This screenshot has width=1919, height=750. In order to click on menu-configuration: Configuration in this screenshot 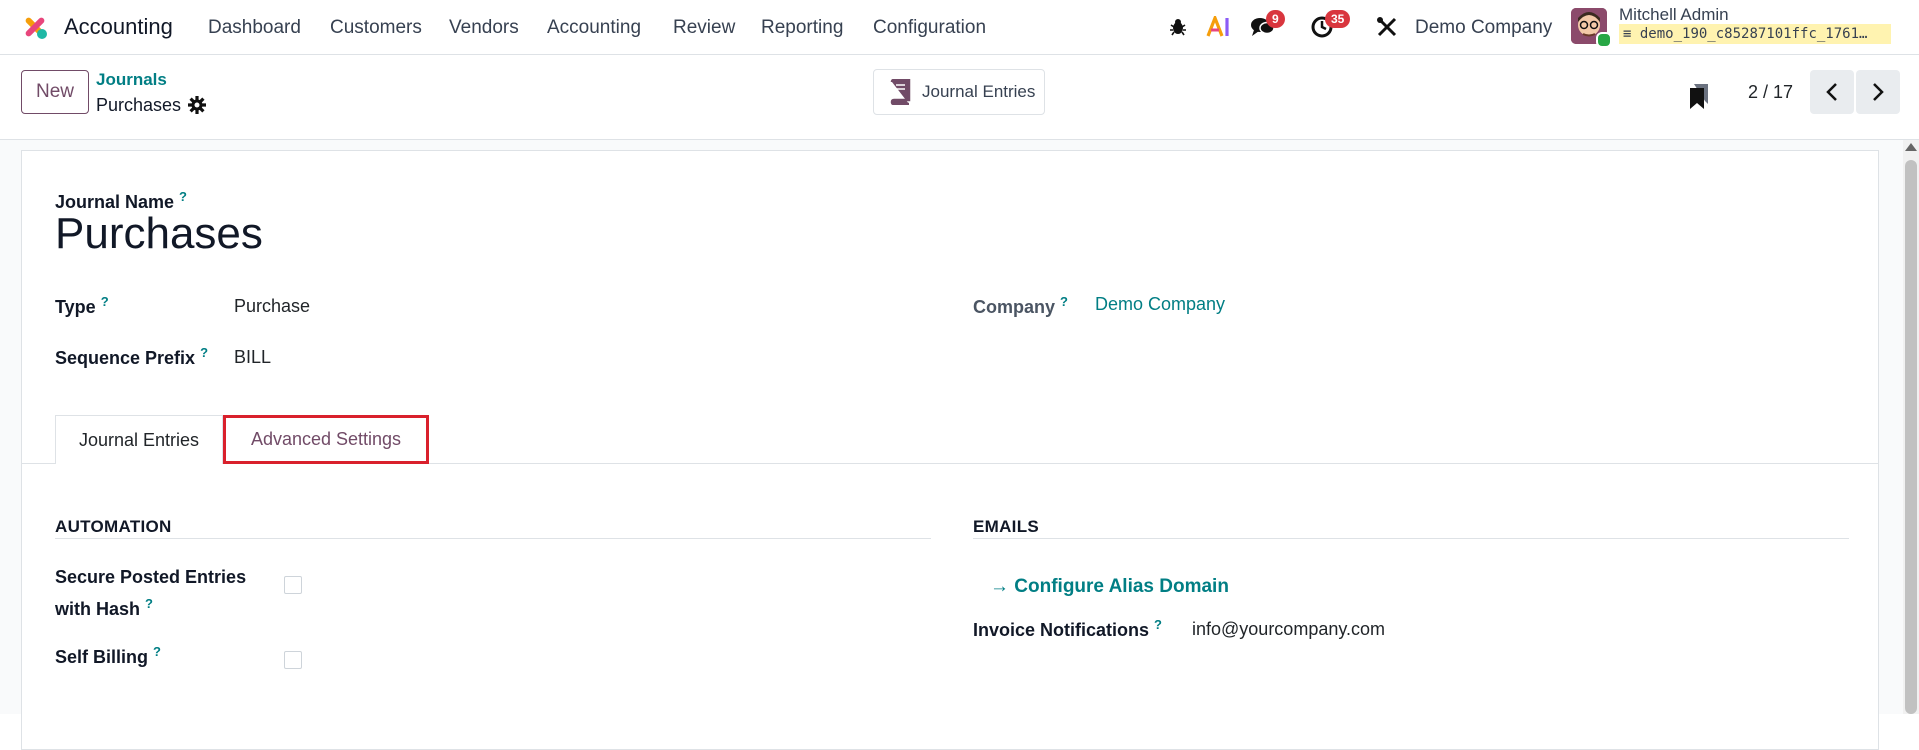, I will do `click(929, 28)`.